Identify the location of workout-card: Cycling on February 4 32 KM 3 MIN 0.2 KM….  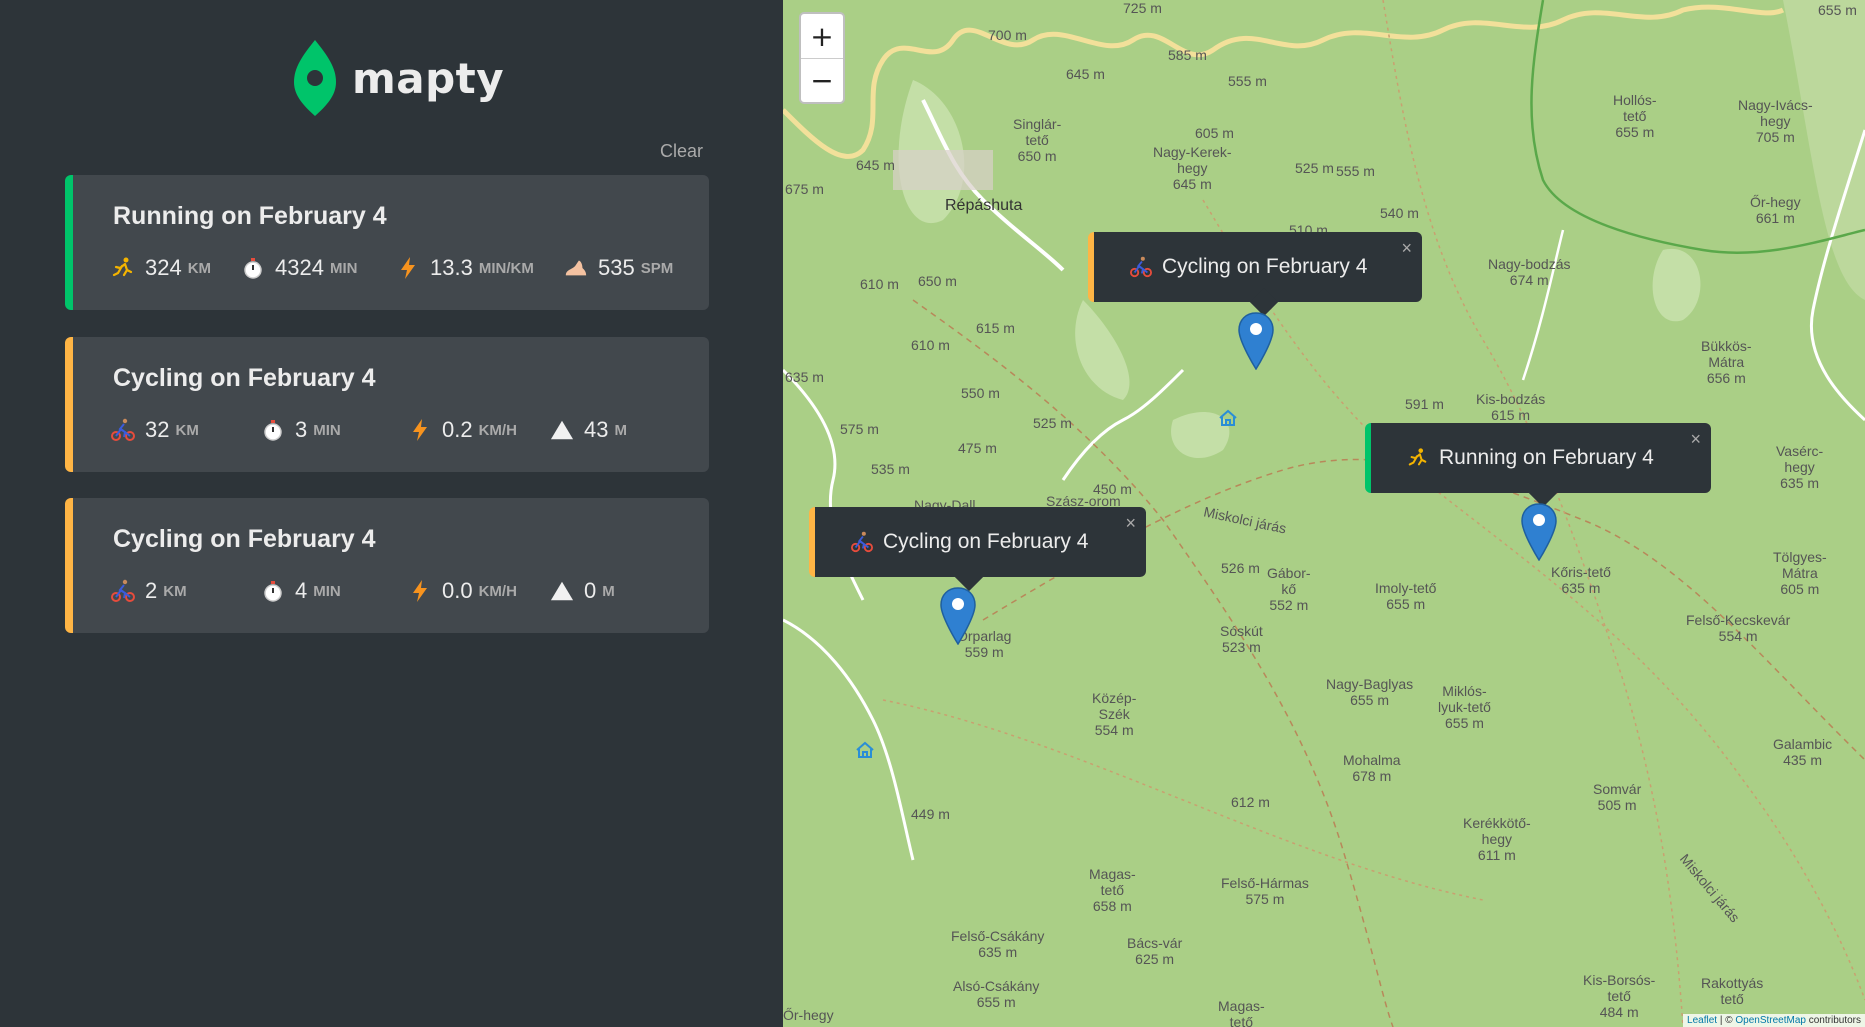
(387, 404).